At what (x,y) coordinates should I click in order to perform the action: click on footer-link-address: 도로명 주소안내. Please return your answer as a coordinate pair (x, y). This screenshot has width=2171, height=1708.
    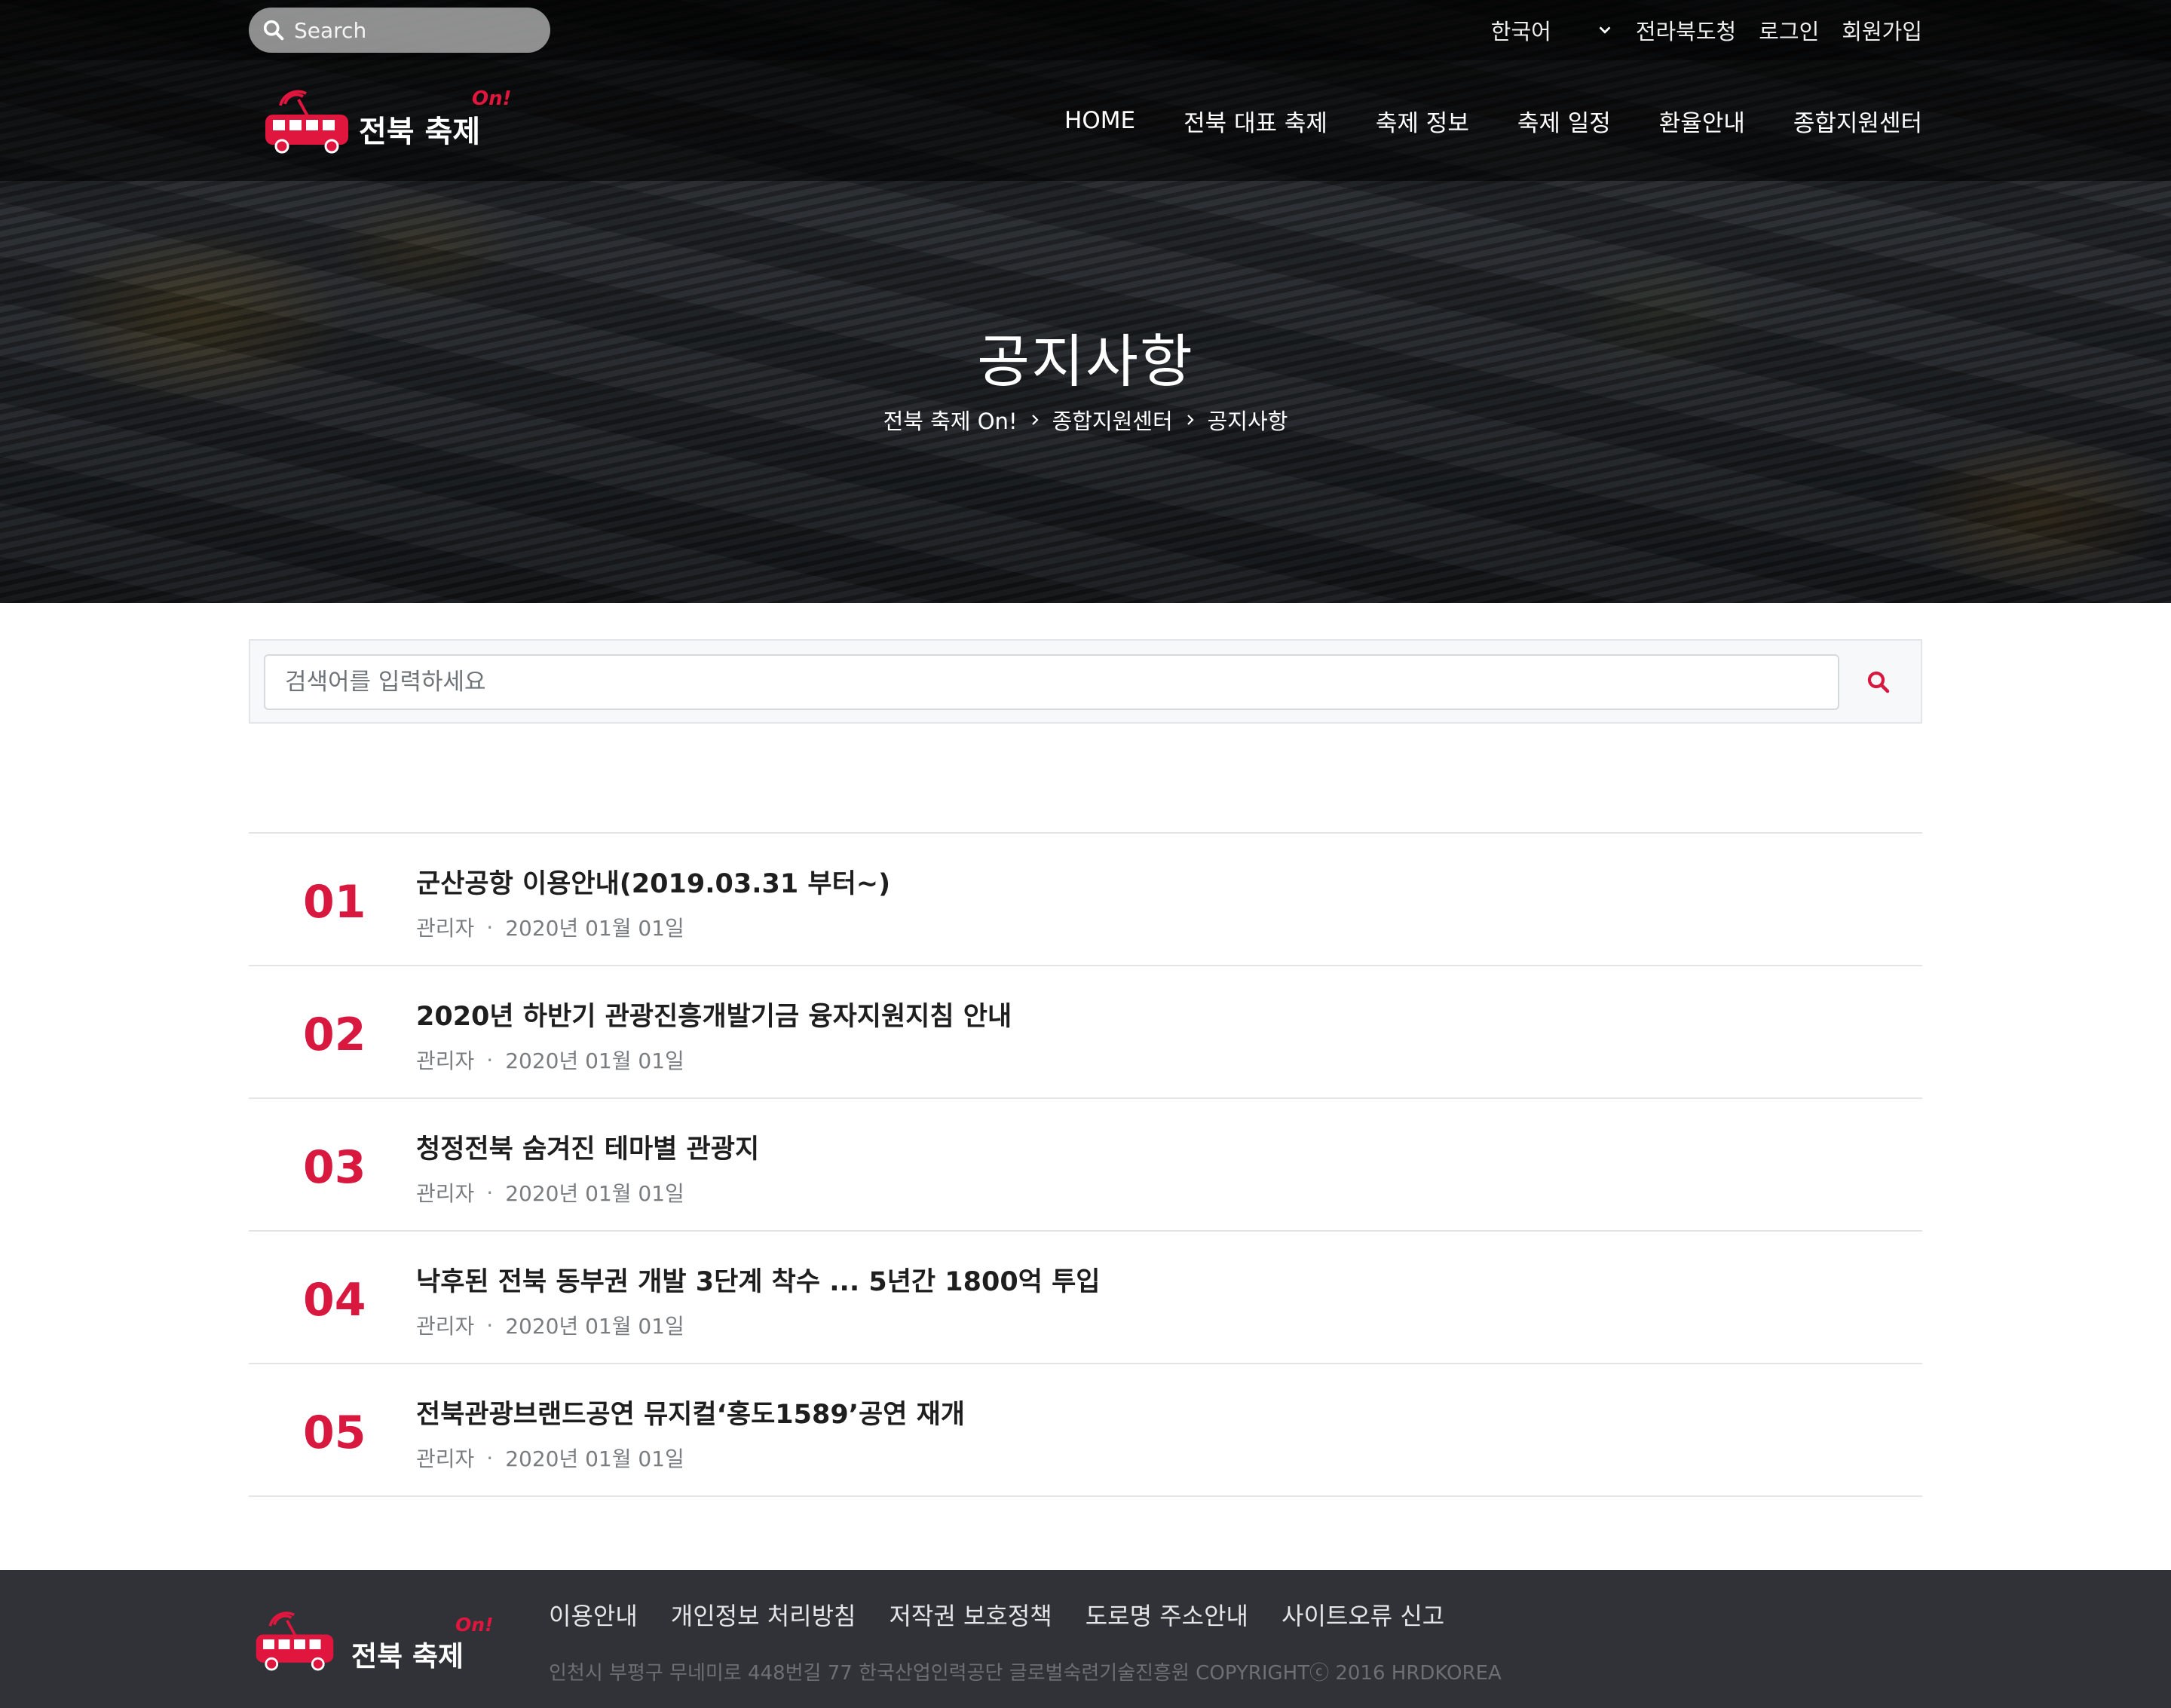
    Looking at the image, I should click on (1167, 1614).